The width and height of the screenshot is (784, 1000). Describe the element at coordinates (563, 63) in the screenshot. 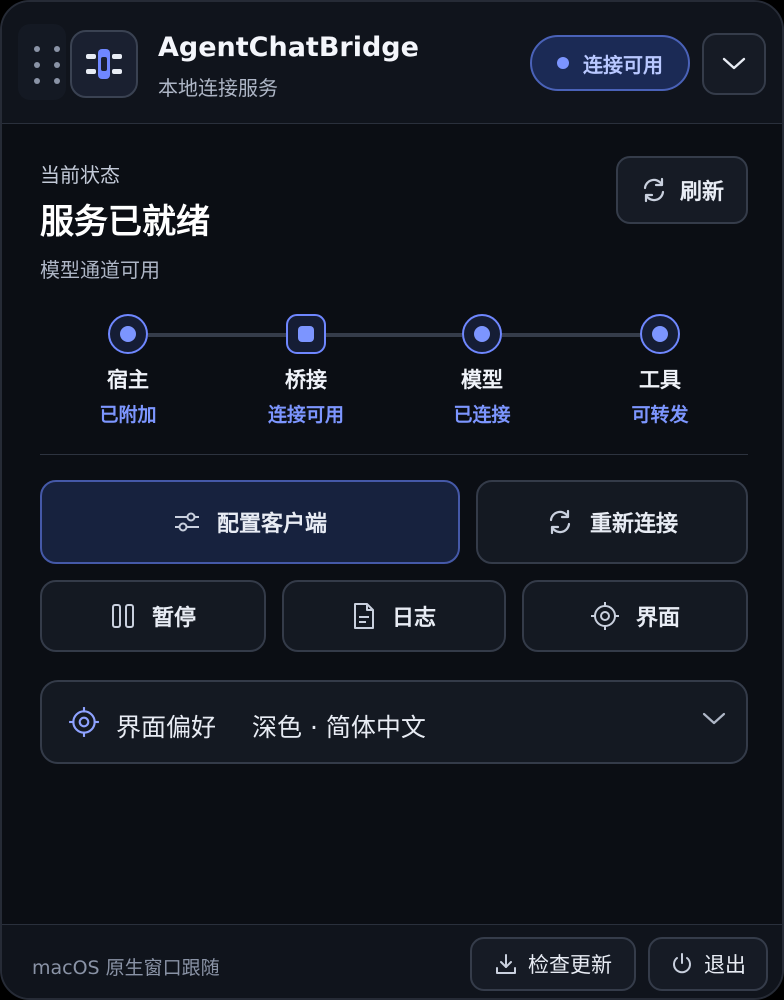

I see `status-dot-icon` at that location.